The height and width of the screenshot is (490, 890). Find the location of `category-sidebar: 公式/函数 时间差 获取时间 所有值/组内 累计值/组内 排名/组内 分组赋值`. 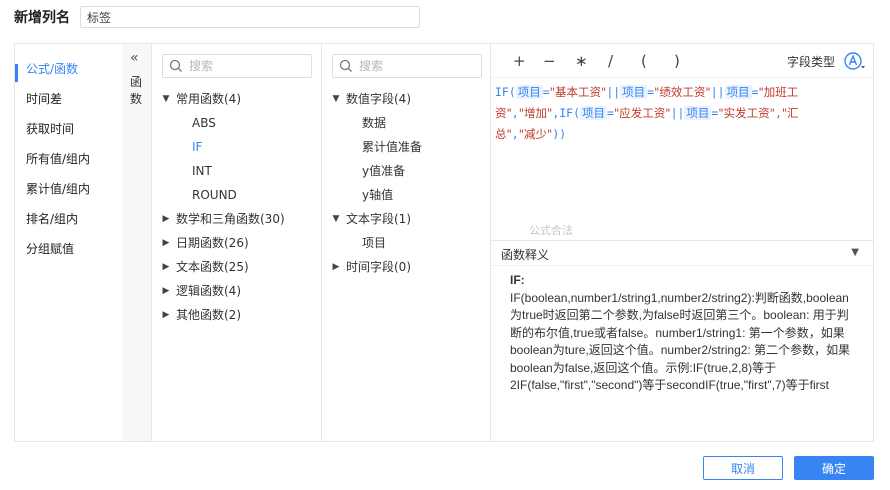

category-sidebar: 公式/函数 时间差 获取时间 所有值/组内 累计值/组内 排名/组内 分组赋值 is located at coordinates (68, 242).